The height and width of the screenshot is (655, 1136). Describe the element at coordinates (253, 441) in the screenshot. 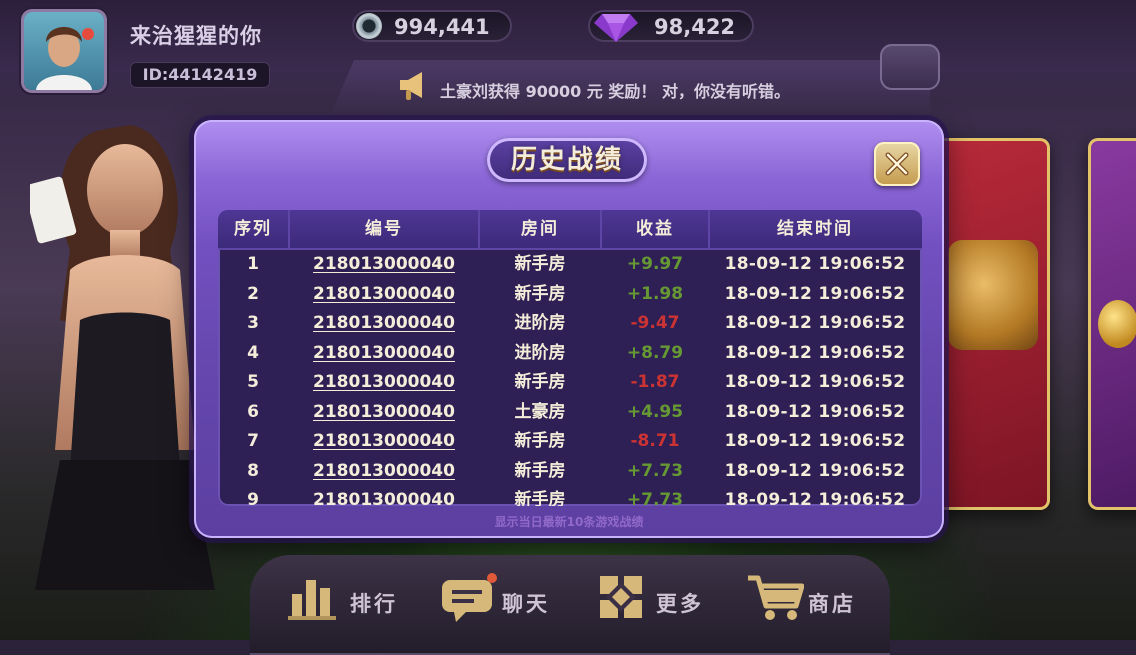

I see `row-seq: 7` at that location.